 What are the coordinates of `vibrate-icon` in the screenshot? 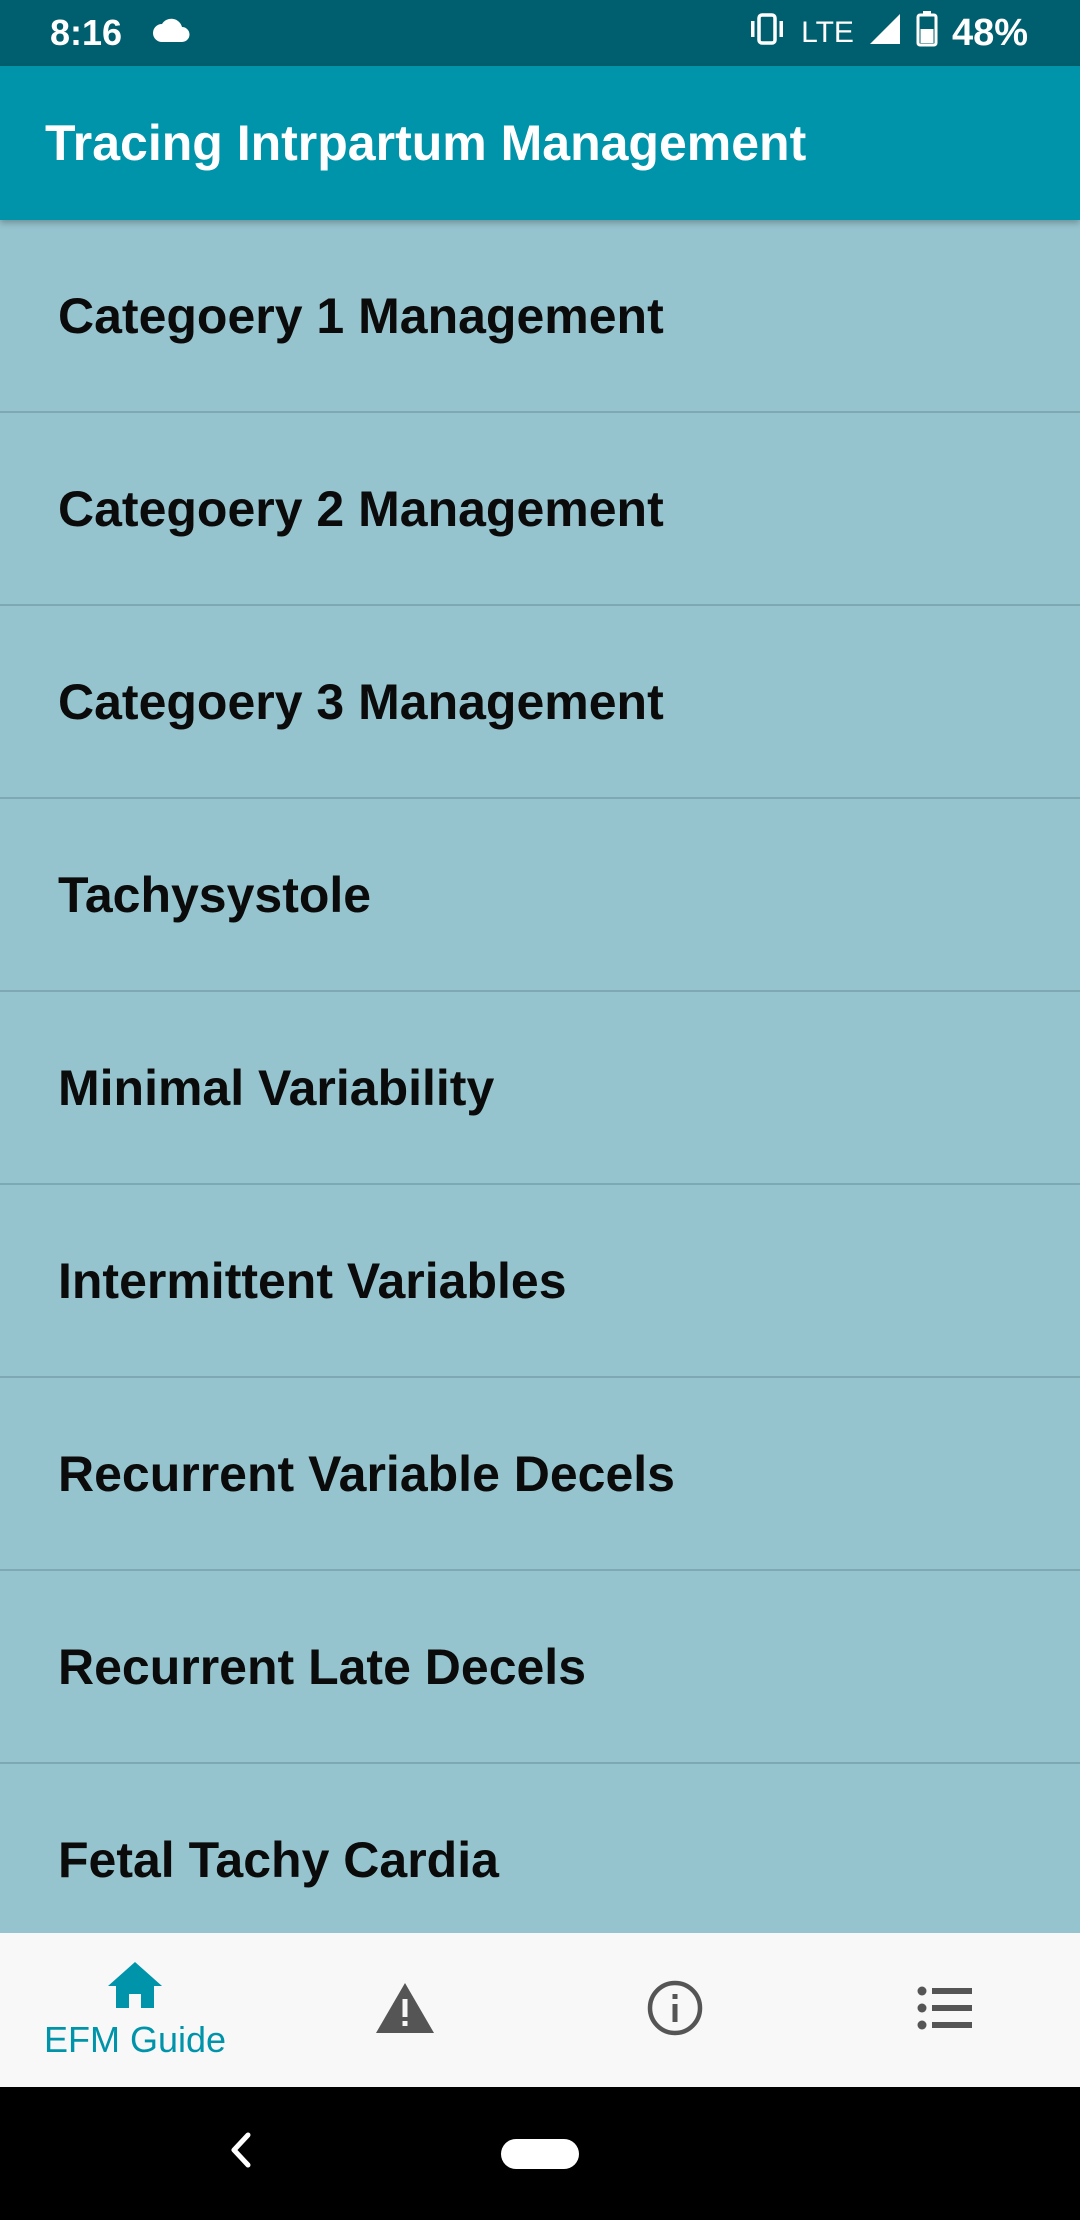 It's located at (767, 33).